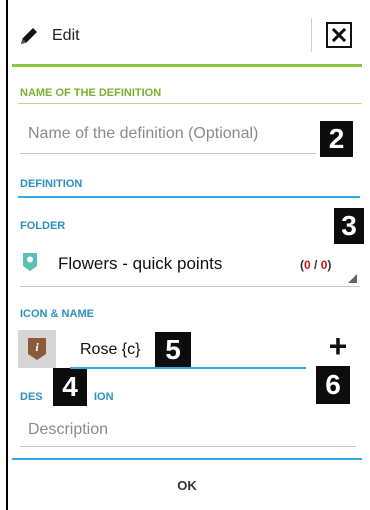 This screenshot has height=510, width=370. I want to click on icon-picker-button: i, so click(37, 349).